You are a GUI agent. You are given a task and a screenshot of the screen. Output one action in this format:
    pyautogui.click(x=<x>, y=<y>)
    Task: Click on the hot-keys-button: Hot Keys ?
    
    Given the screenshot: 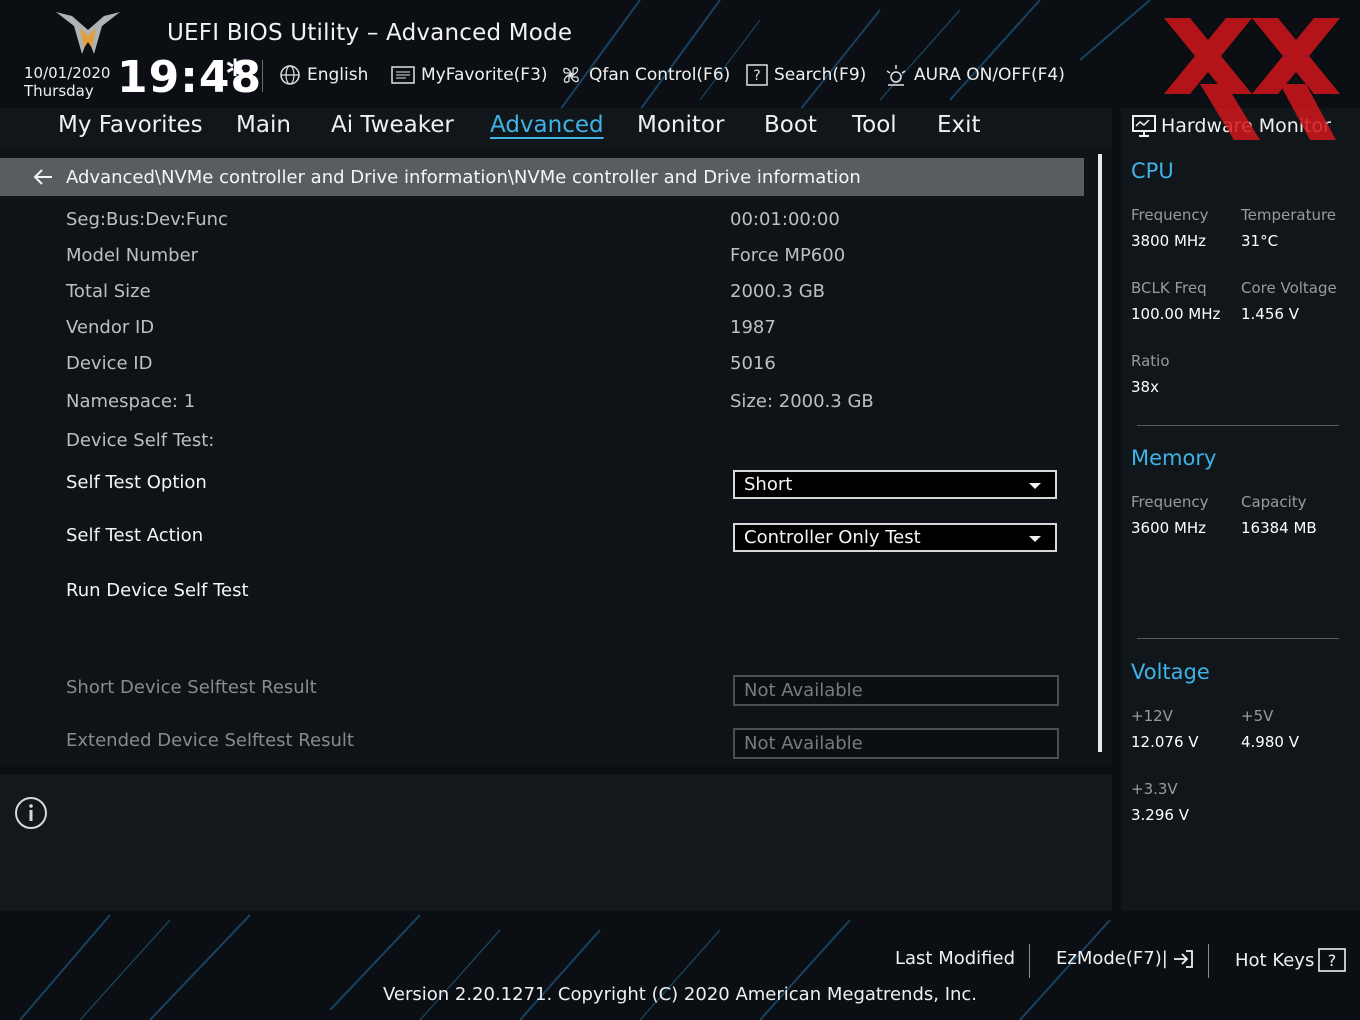 What is the action you would take?
    pyautogui.click(x=1291, y=960)
    